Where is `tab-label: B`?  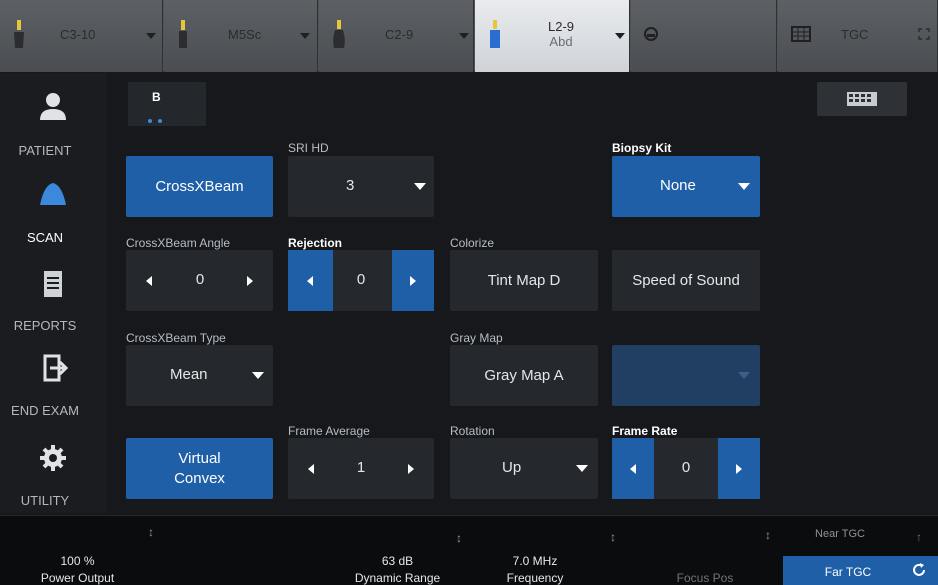
tab-label: B is located at coordinates (156, 97).